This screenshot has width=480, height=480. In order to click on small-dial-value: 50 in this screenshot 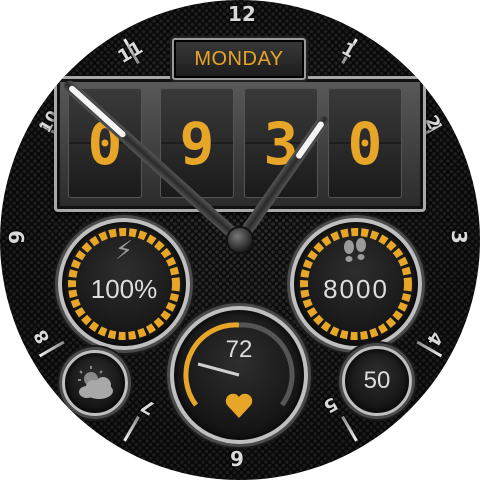, I will do `click(377, 380)`.